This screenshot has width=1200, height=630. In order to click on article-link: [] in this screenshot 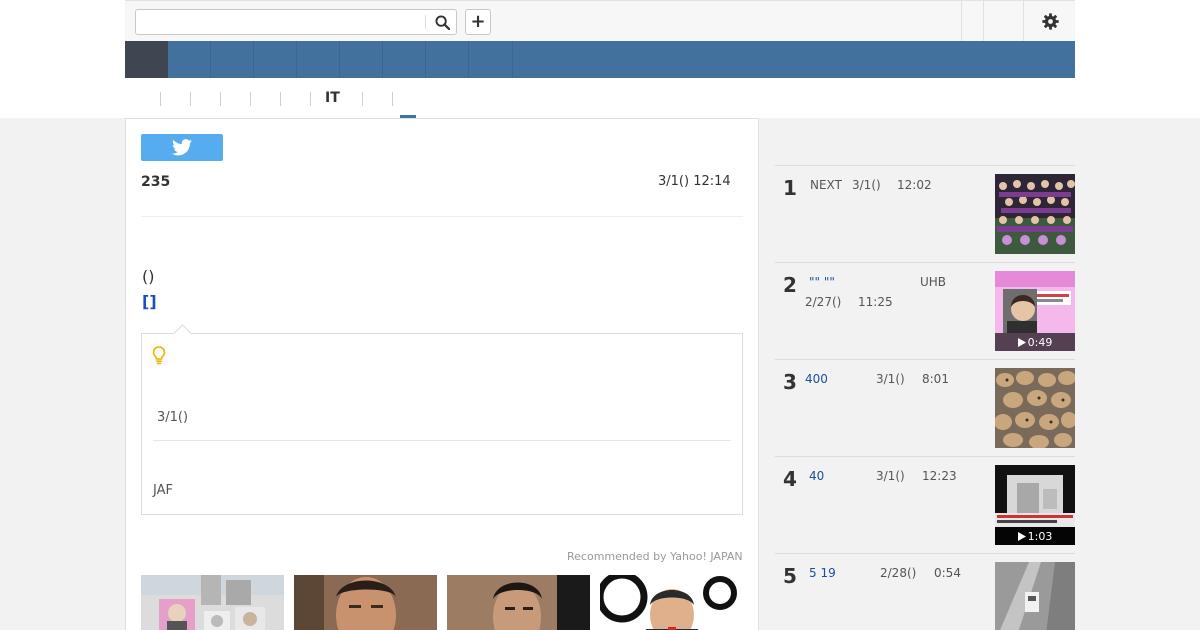, I will do `click(149, 301)`.